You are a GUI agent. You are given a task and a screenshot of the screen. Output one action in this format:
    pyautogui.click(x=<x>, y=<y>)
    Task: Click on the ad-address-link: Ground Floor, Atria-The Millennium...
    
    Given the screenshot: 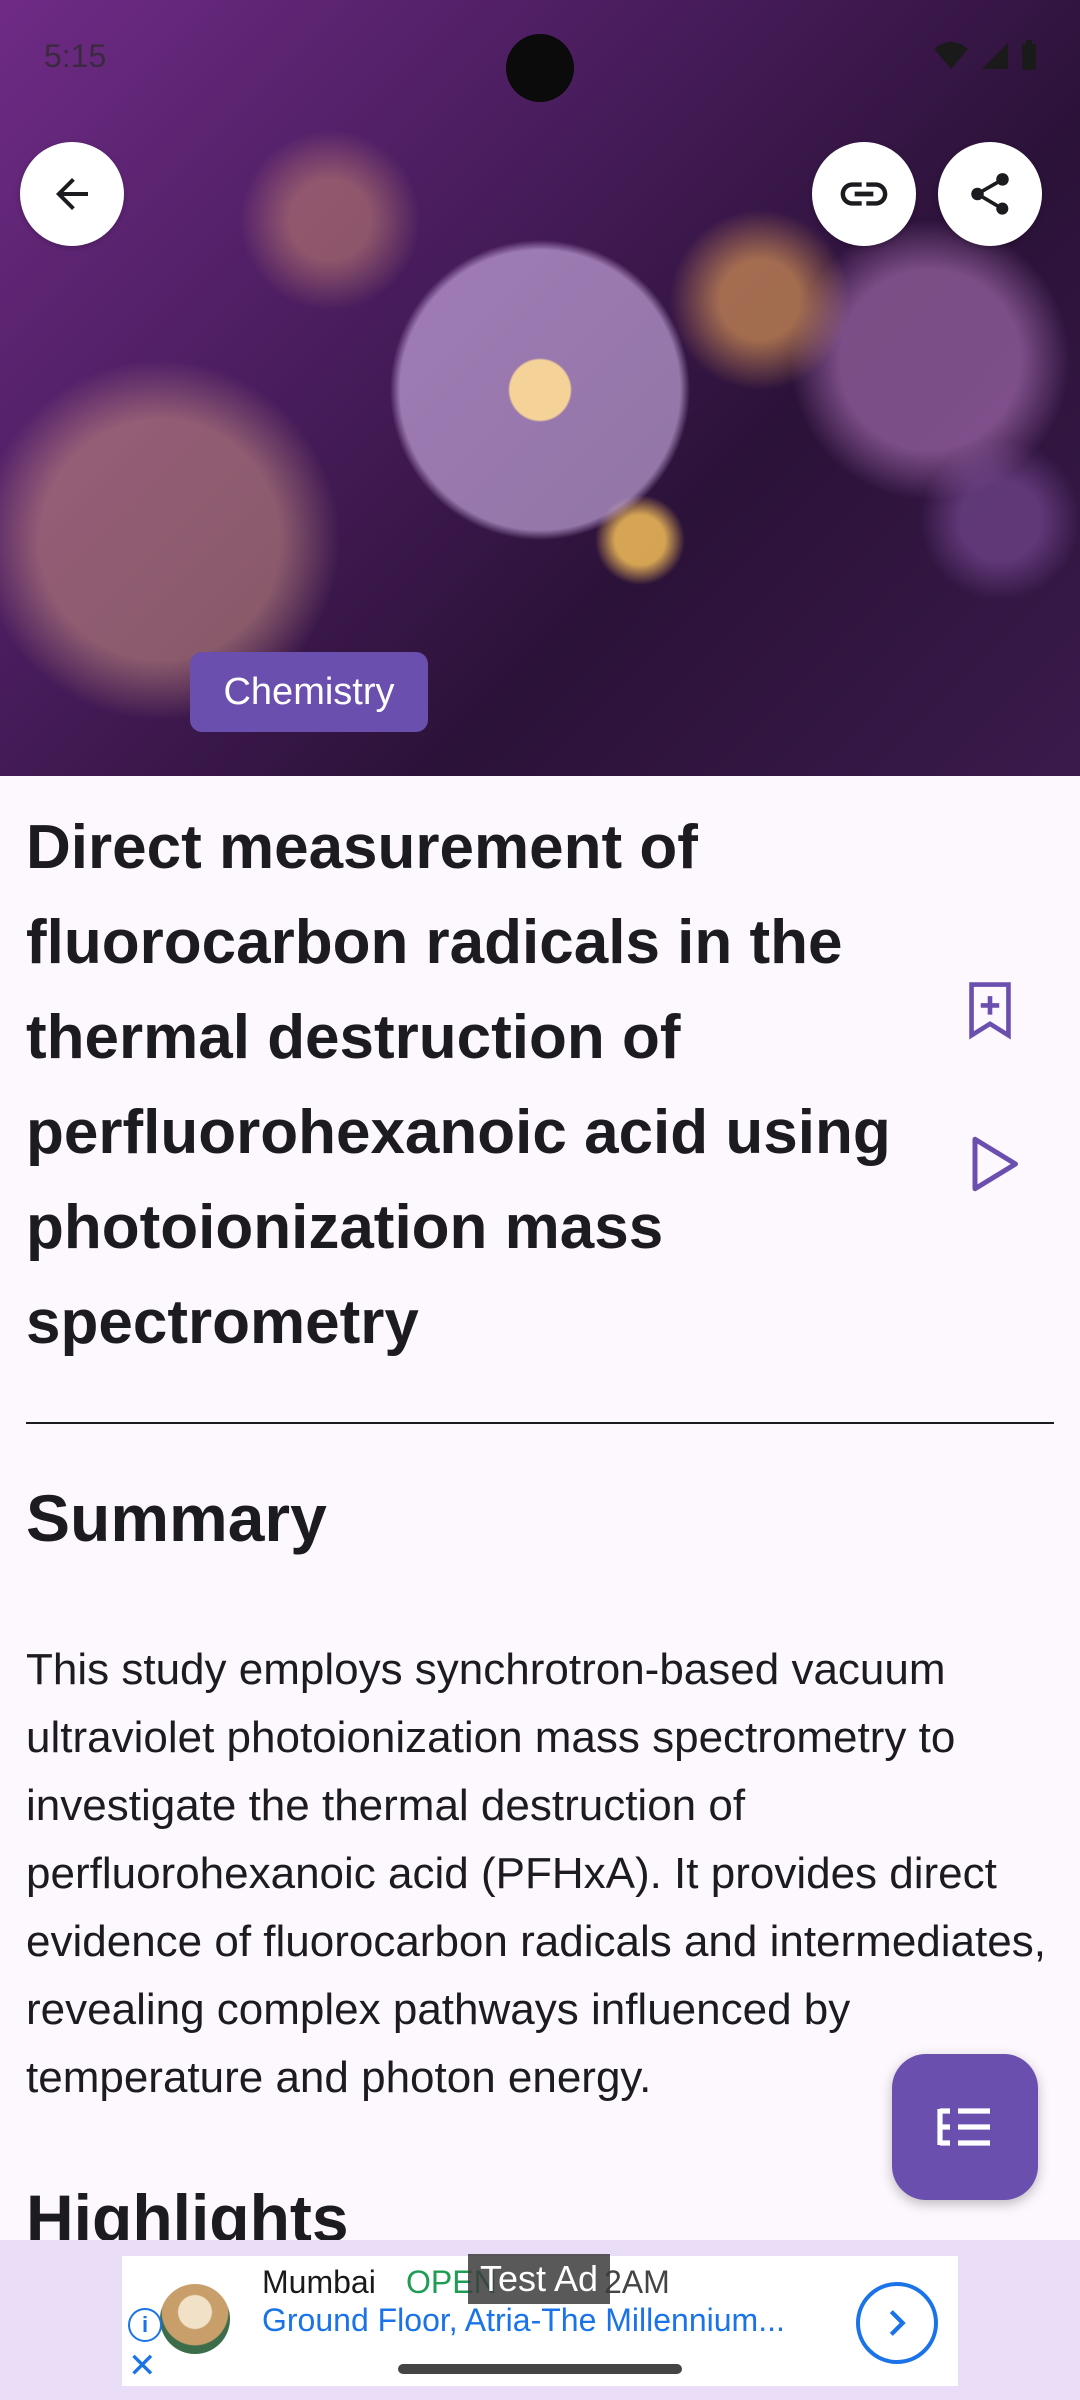 What is the action you would take?
    pyautogui.click(x=523, y=2320)
    